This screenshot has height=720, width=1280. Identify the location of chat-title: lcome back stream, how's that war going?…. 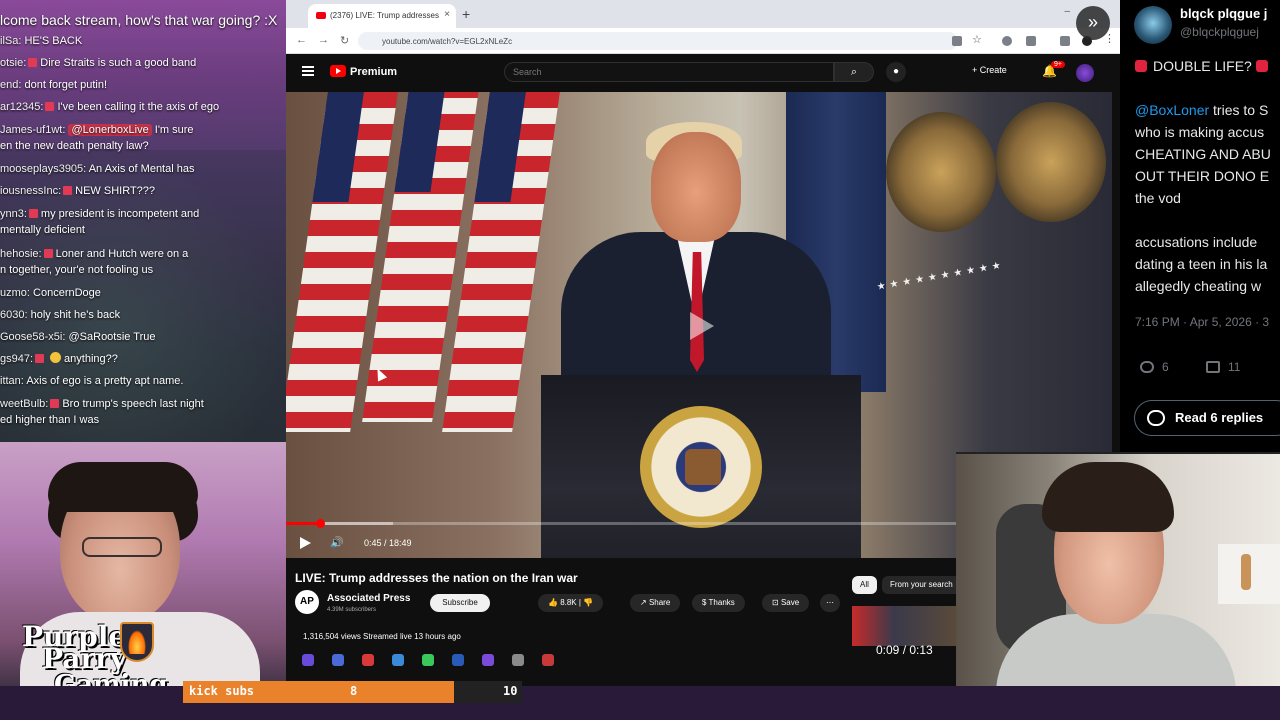
(139, 20).